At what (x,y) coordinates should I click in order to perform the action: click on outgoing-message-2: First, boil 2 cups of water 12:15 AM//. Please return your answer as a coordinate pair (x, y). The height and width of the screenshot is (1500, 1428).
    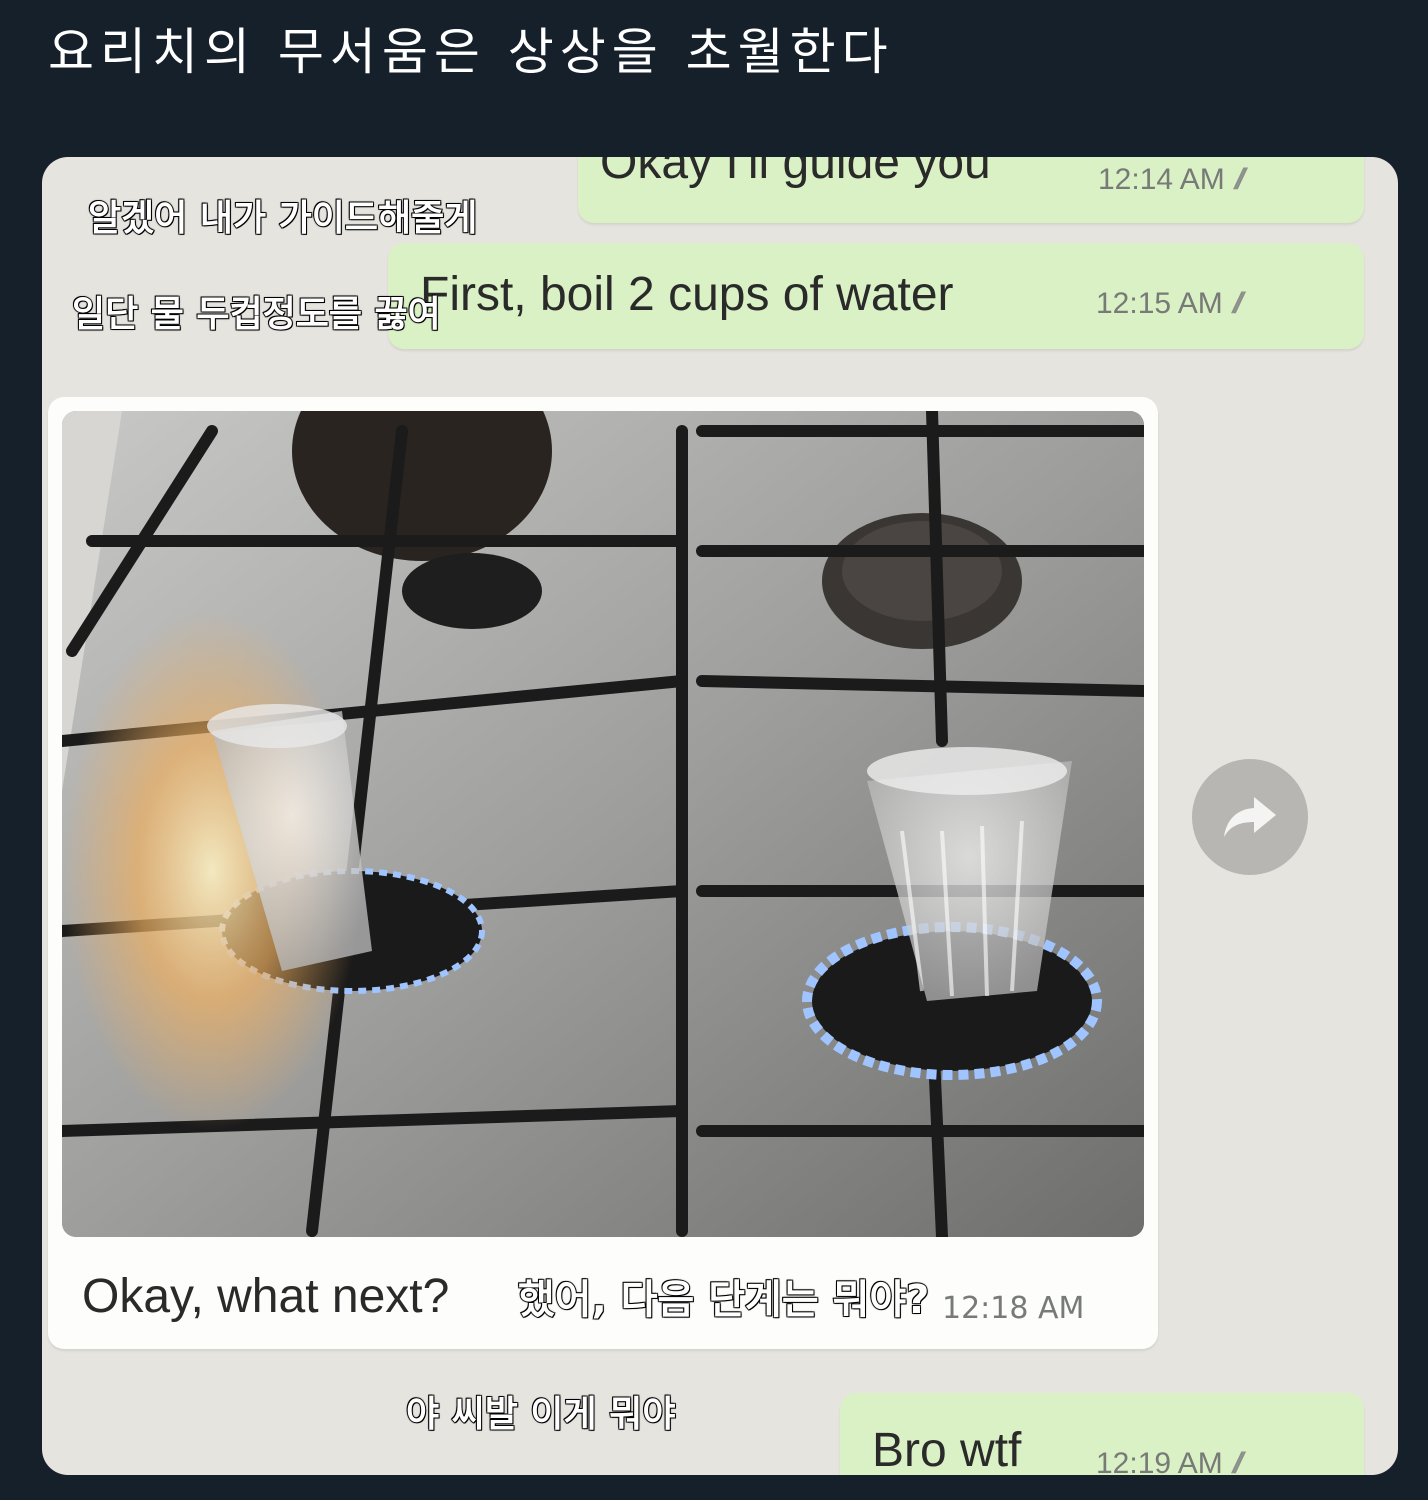
    Looking at the image, I should click on (876, 296).